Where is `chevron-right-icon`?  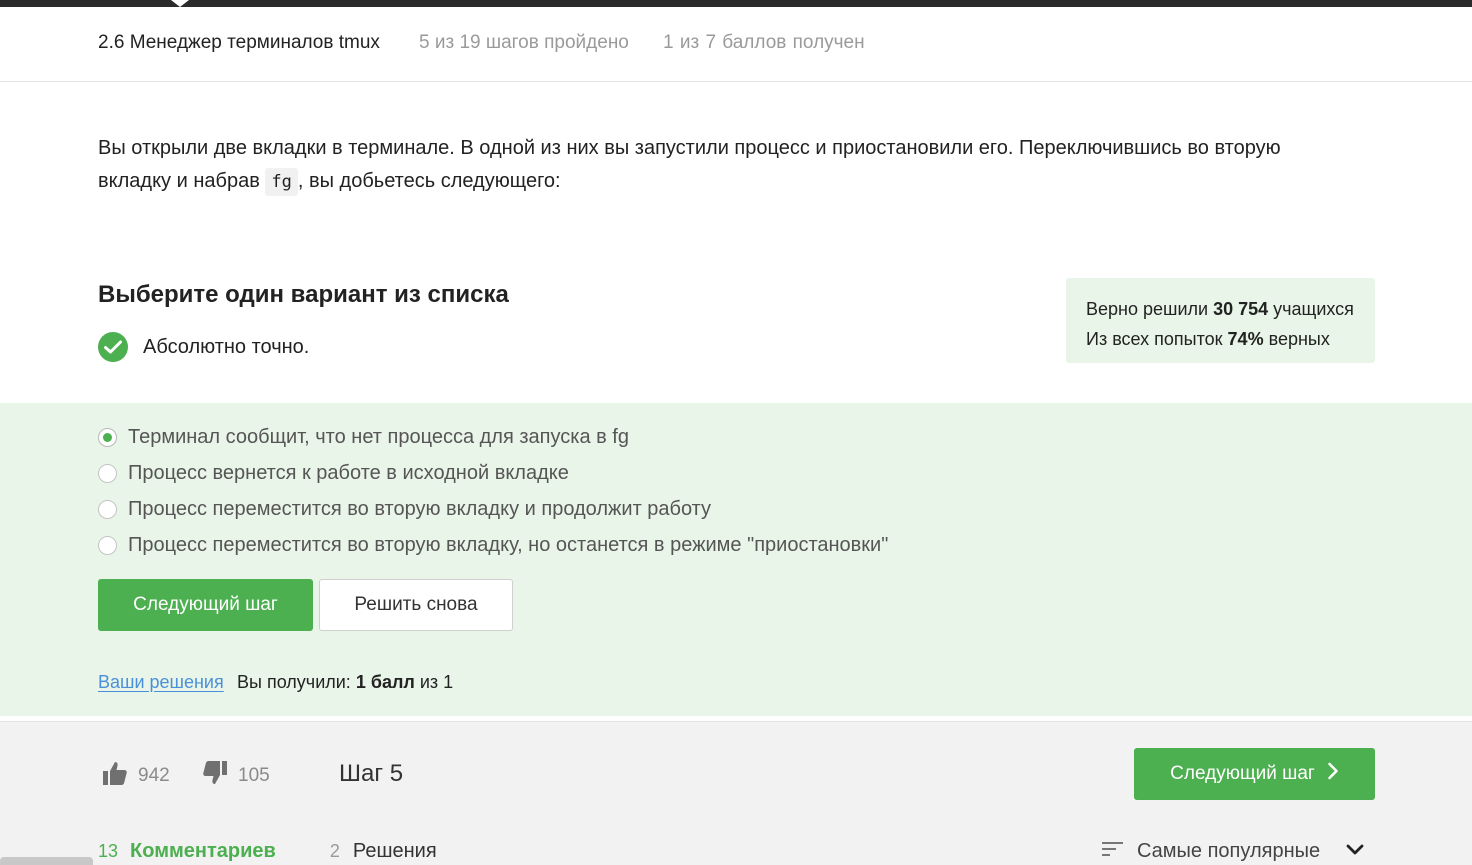 chevron-right-icon is located at coordinates (1333, 774).